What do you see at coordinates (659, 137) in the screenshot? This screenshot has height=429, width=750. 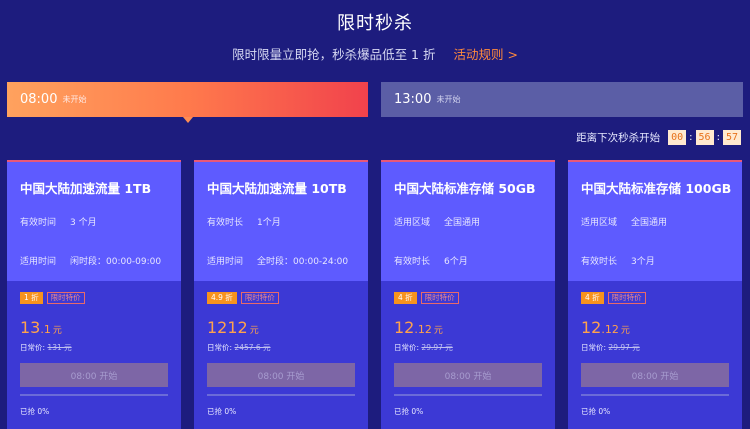 I see `countdown: 距离下次秒杀开始 00 : 56 : 57` at bounding box center [659, 137].